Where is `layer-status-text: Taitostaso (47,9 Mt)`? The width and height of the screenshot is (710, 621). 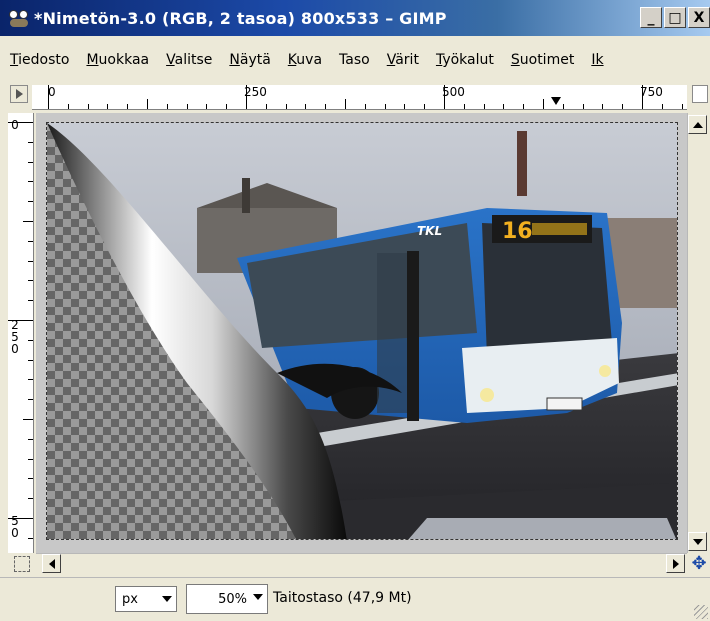
layer-status-text: Taitostaso (47,9 Mt) is located at coordinates (342, 598).